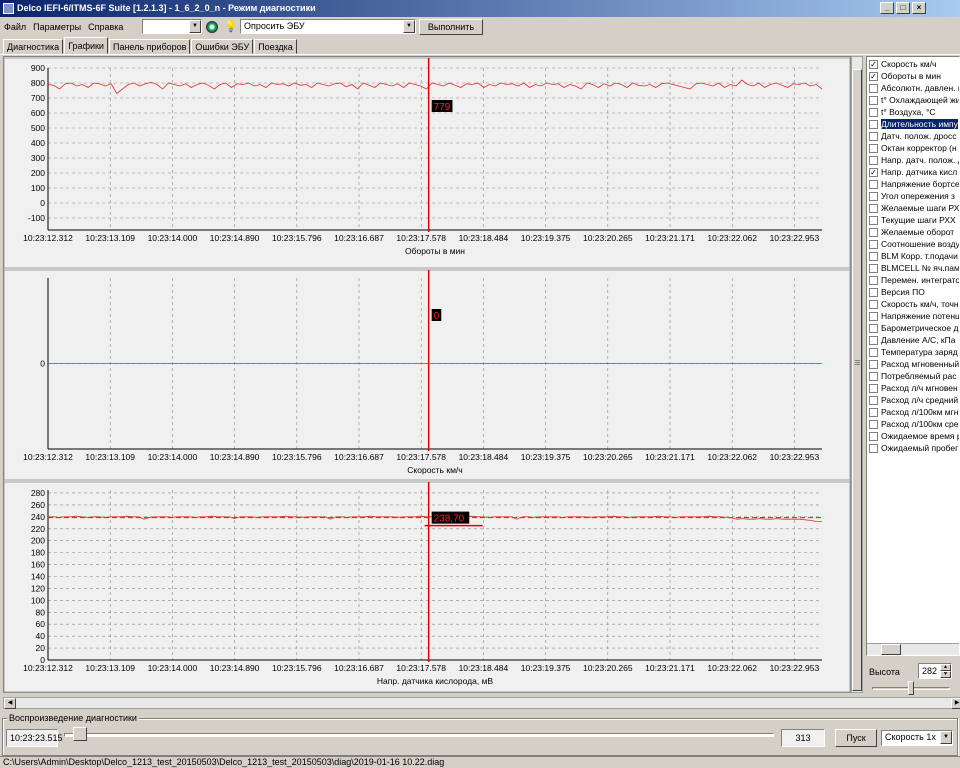  What do you see at coordinates (914, 209) in the screenshot?
I see `parameter-item: Желаемые шаги РХ` at bounding box center [914, 209].